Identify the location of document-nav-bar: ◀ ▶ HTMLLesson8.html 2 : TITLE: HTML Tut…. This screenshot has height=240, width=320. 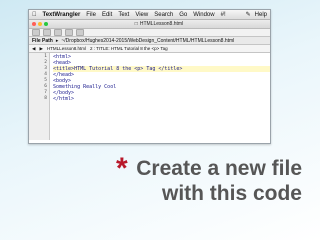
(149, 49).